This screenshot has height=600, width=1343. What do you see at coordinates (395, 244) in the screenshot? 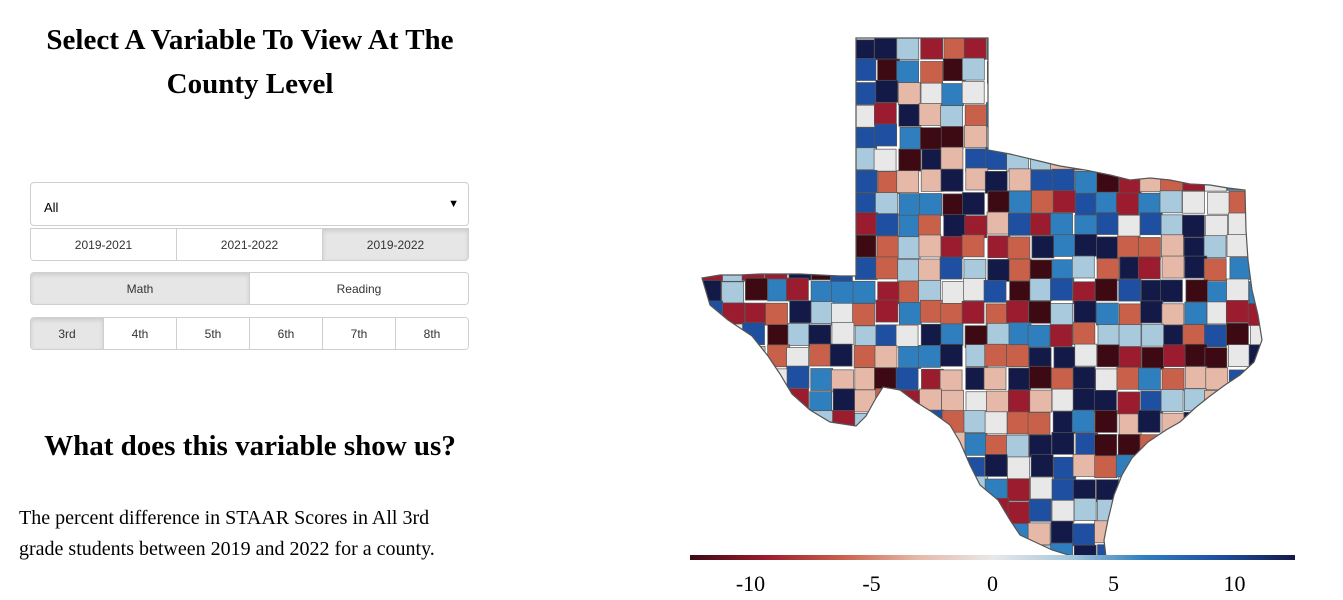
I see `year-button-2019-2022: 2019-2022` at bounding box center [395, 244].